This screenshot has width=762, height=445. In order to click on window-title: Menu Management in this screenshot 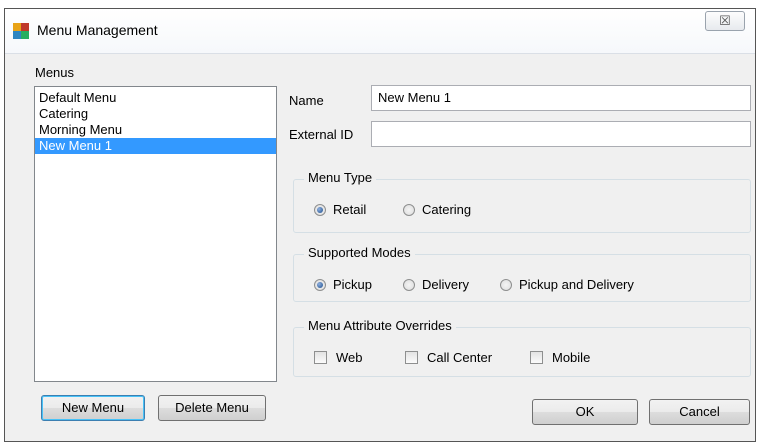, I will do `click(97, 30)`.